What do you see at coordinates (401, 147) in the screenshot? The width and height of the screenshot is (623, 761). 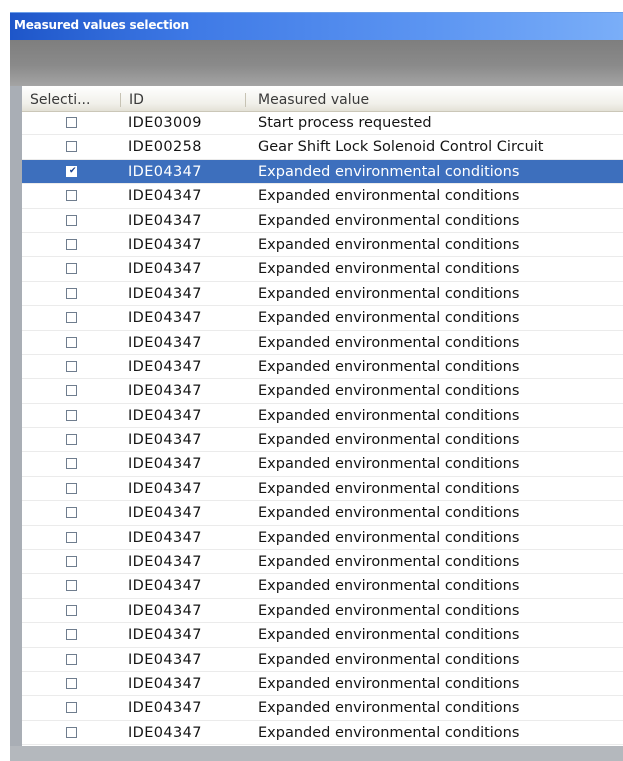 I see `row-measured-value: Gear Shift Lock Solenoid Control Circuit` at bounding box center [401, 147].